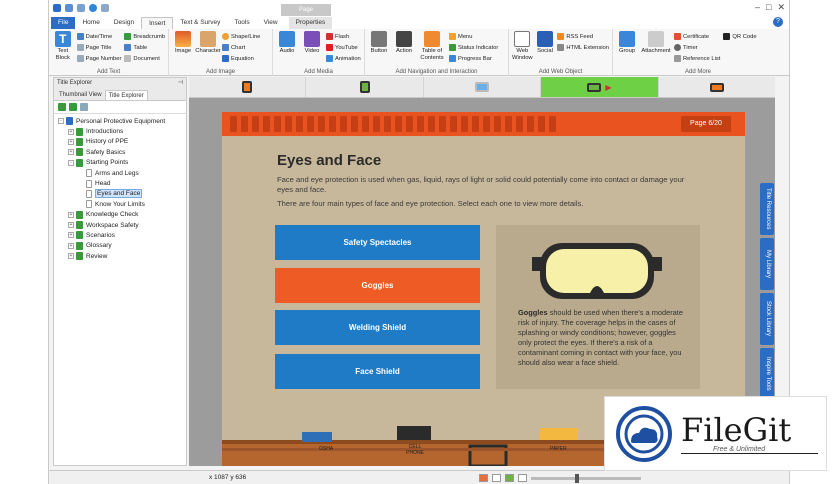  Describe the element at coordinates (767, 374) in the screenshot. I see `tab-inspire-tools: Inspire Tools` at that location.